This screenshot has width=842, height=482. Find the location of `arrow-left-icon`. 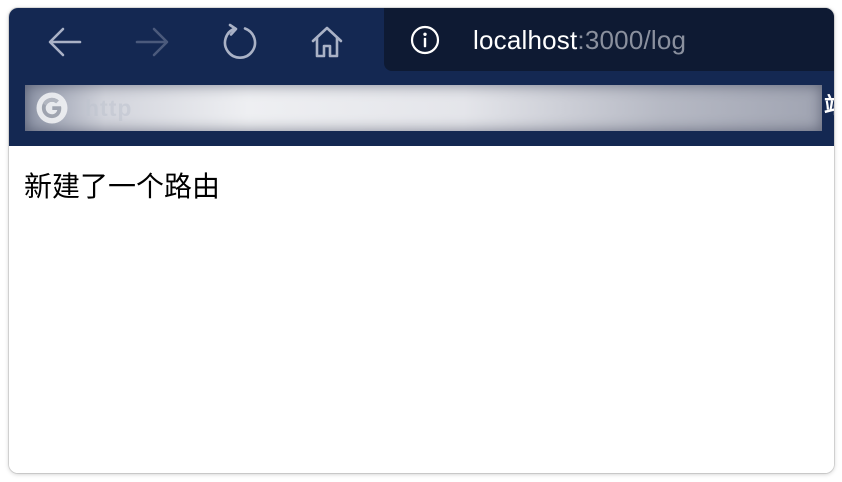

arrow-left-icon is located at coordinates (65, 42).